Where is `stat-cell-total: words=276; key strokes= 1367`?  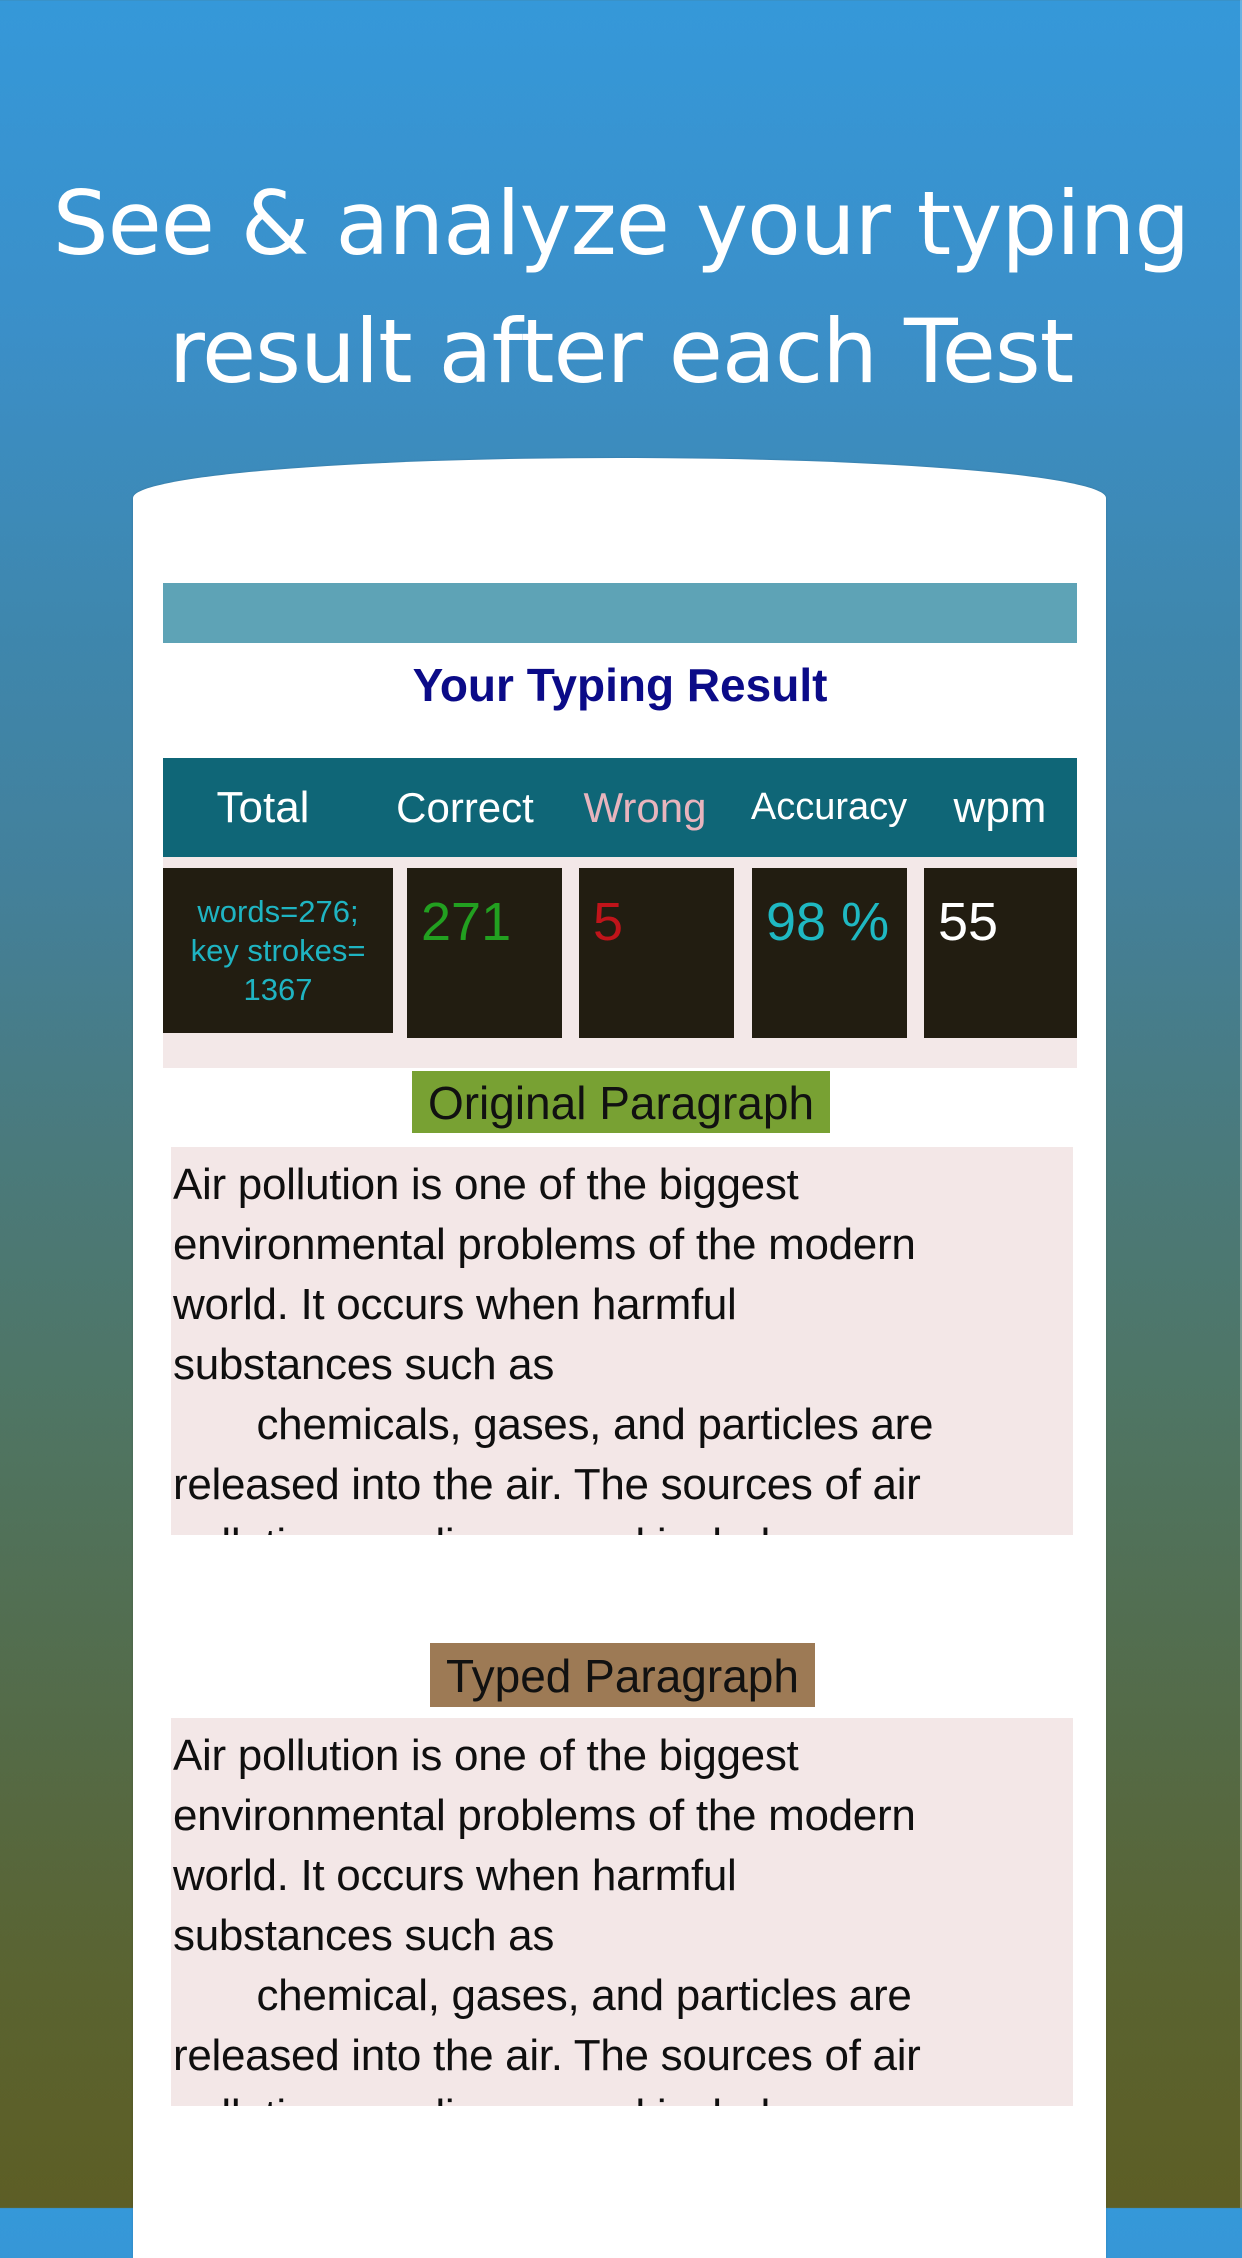
stat-cell-total: words=276; key strokes= 1367 is located at coordinates (278, 950).